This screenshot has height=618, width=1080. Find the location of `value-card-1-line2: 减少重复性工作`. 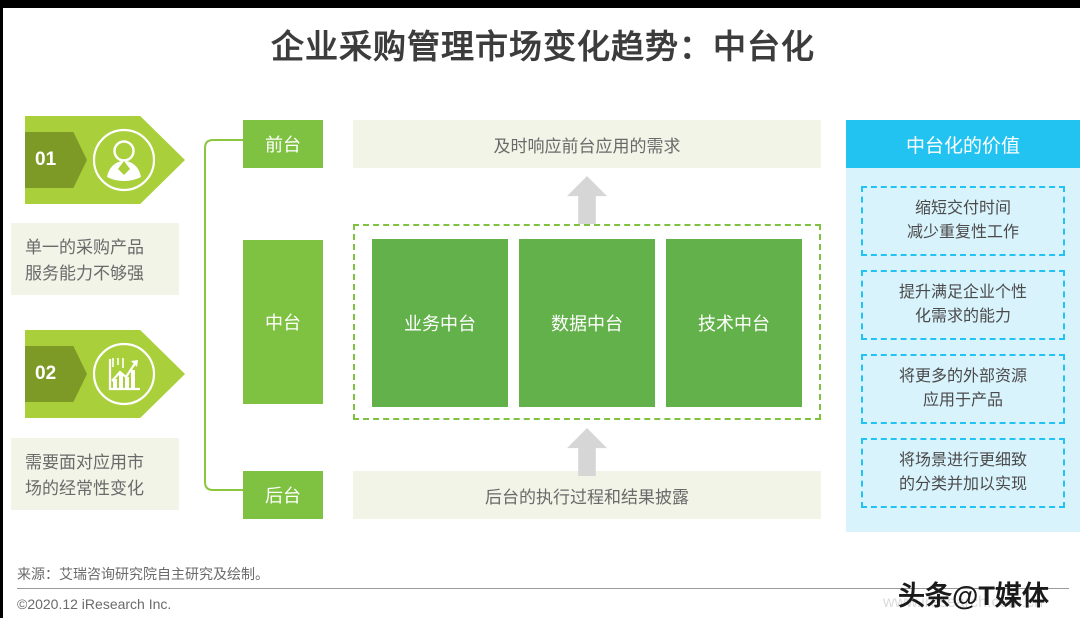

value-card-1-line2: 减少重复性工作 is located at coordinates (962, 232).